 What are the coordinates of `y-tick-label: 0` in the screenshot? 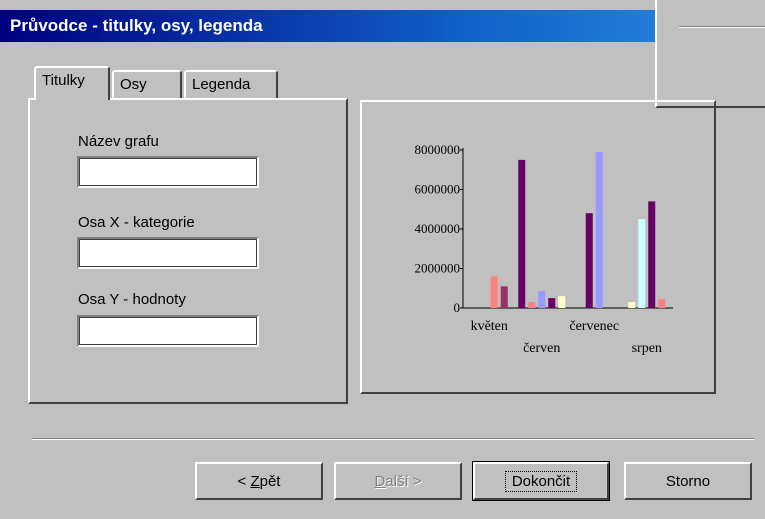 It's located at (457, 307).